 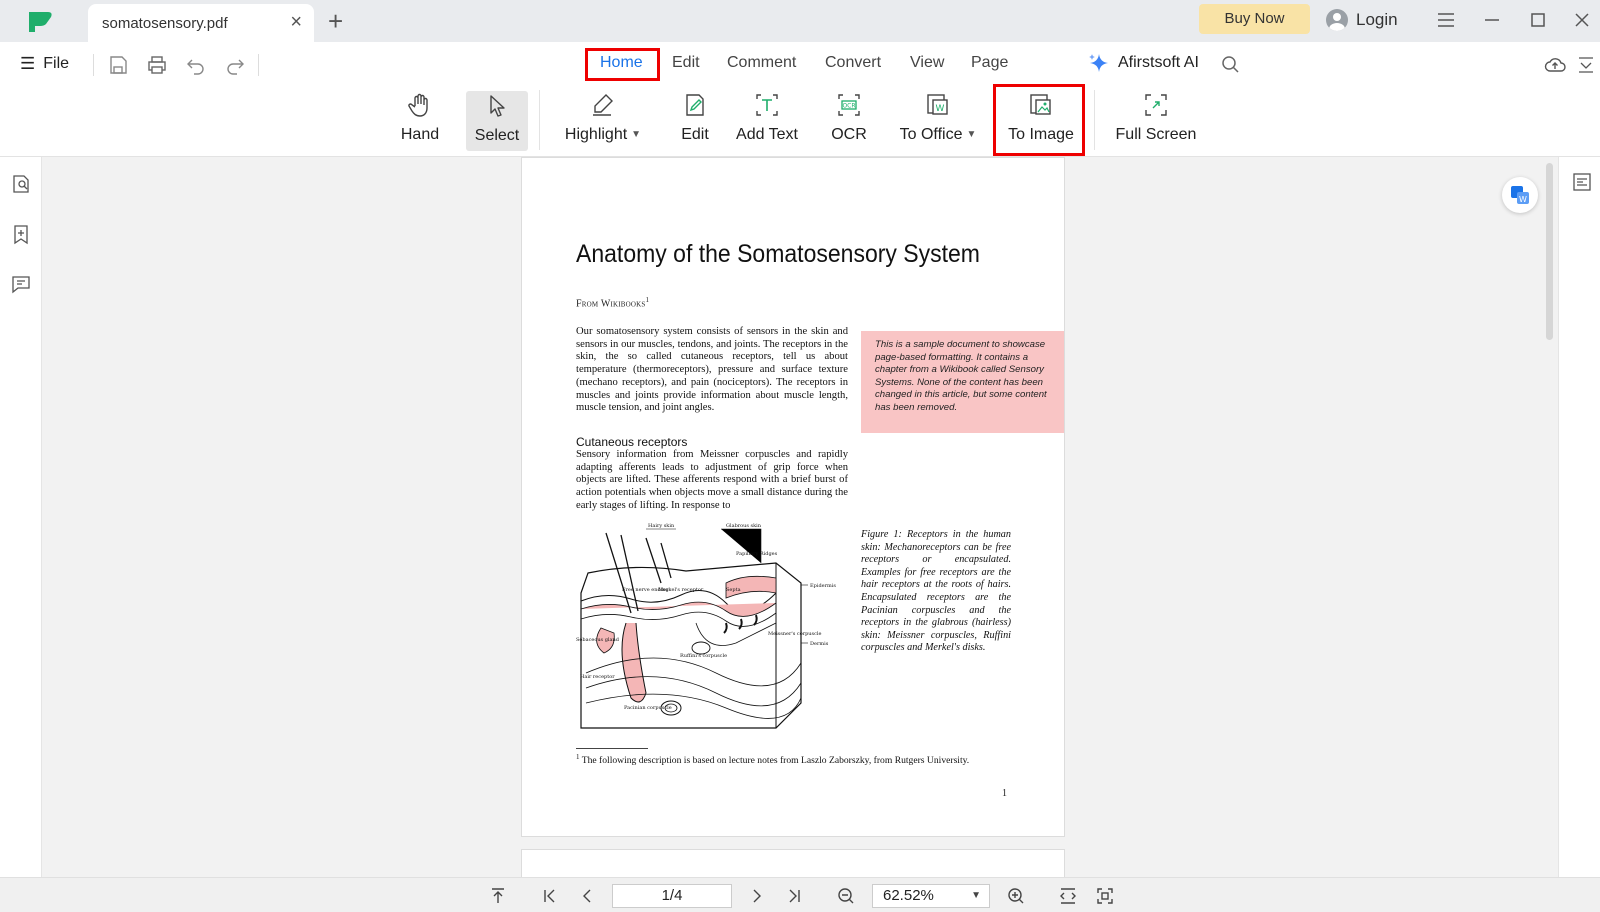 I want to click on ocr-button: OCR OCR, so click(x=849, y=120).